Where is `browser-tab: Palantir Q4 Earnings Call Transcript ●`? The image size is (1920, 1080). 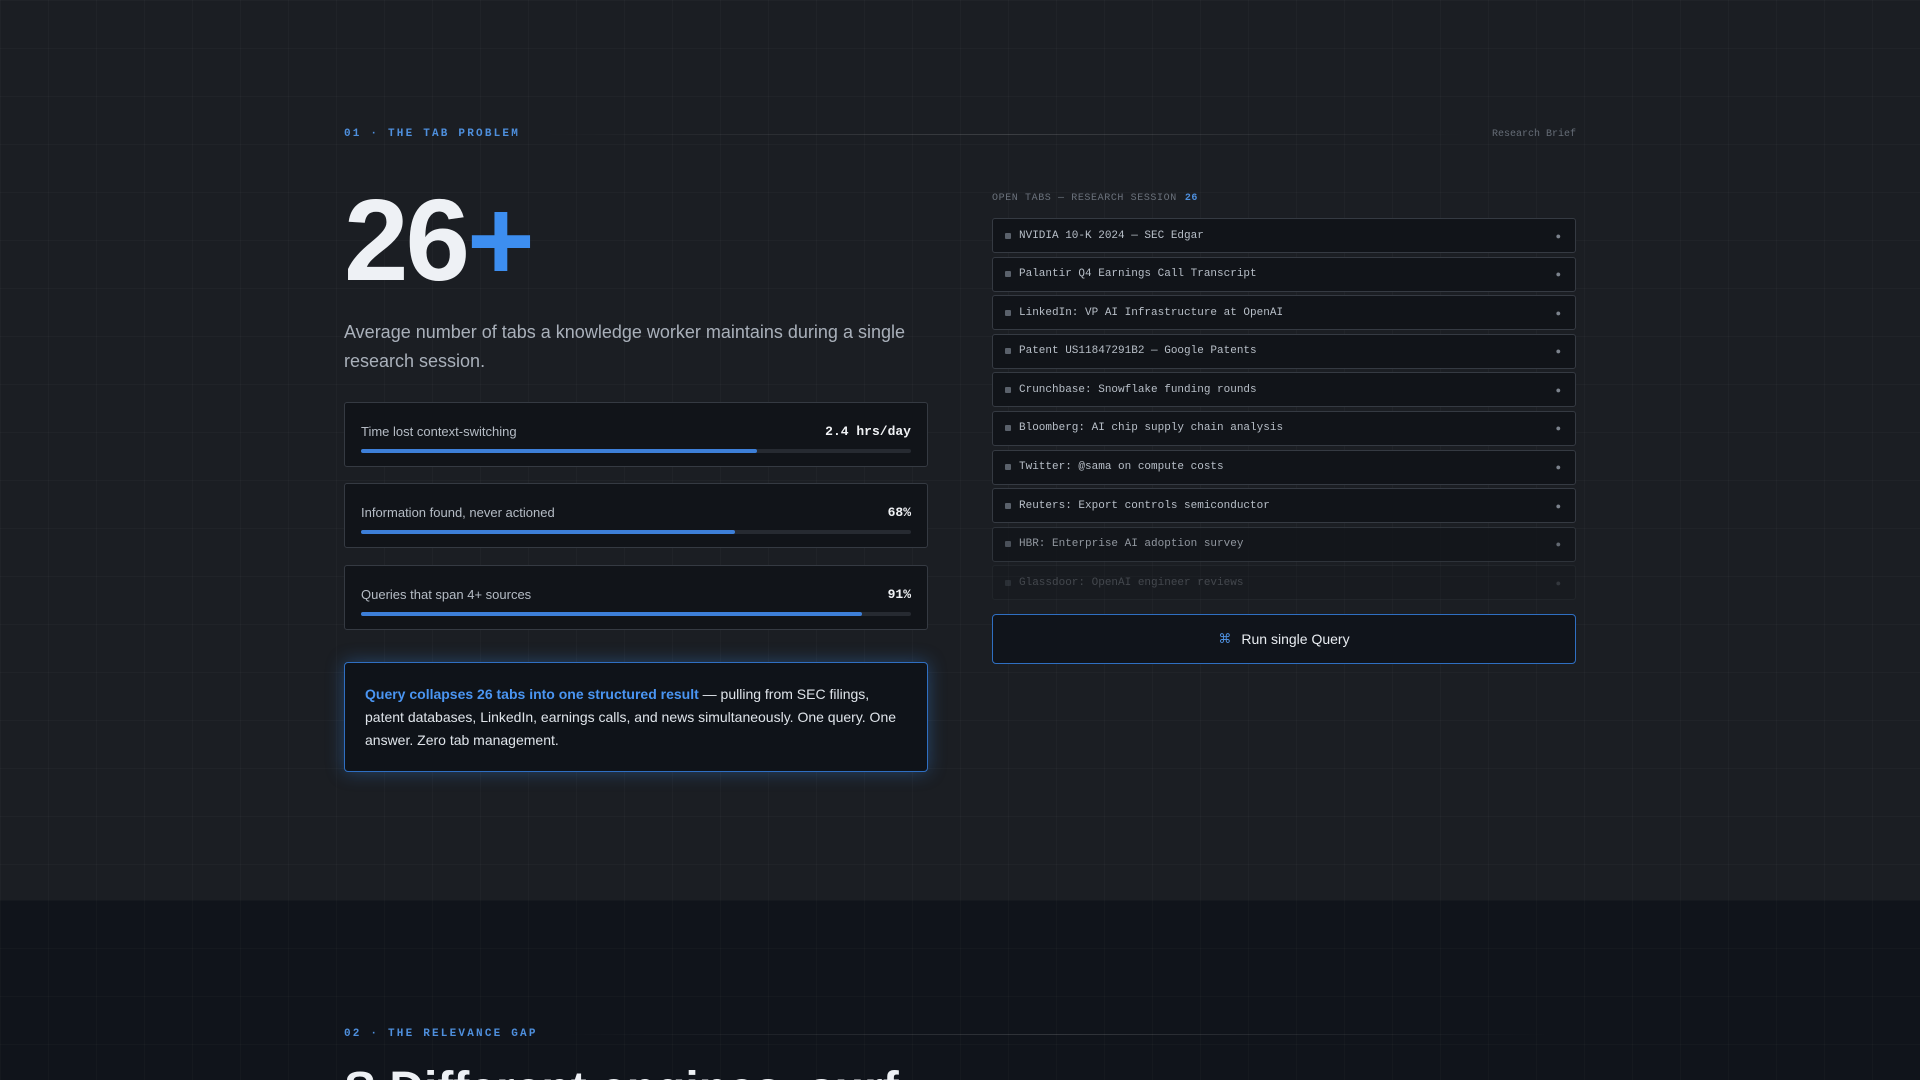 browser-tab: Palantir Q4 Earnings Call Transcript ● is located at coordinates (1284, 274).